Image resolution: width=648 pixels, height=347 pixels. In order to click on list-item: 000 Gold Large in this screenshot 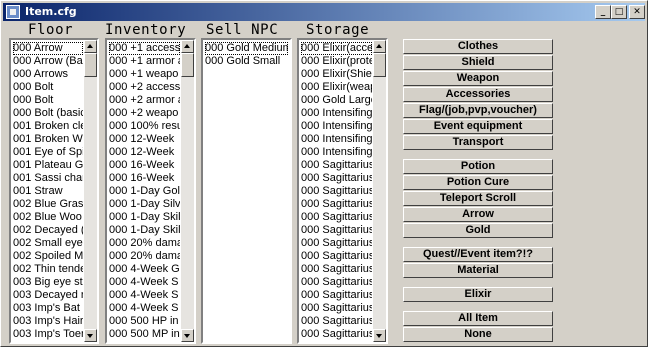, I will do `click(336, 100)`.